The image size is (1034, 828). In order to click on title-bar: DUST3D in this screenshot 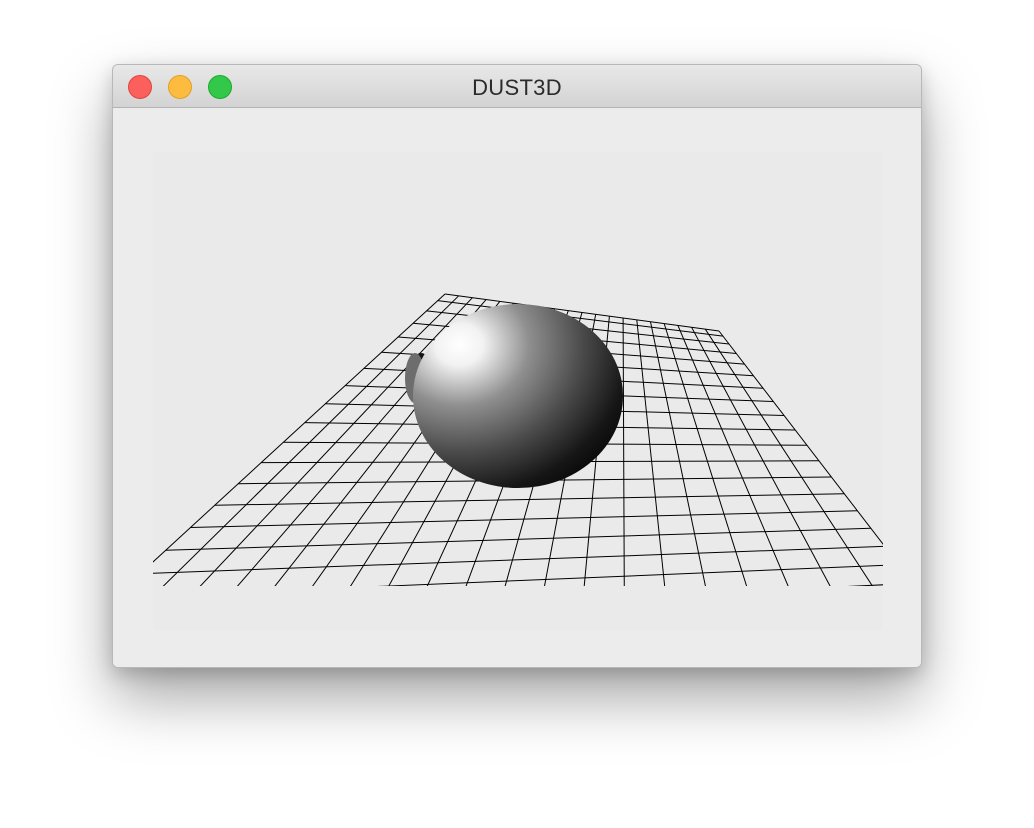, I will do `click(517, 86)`.